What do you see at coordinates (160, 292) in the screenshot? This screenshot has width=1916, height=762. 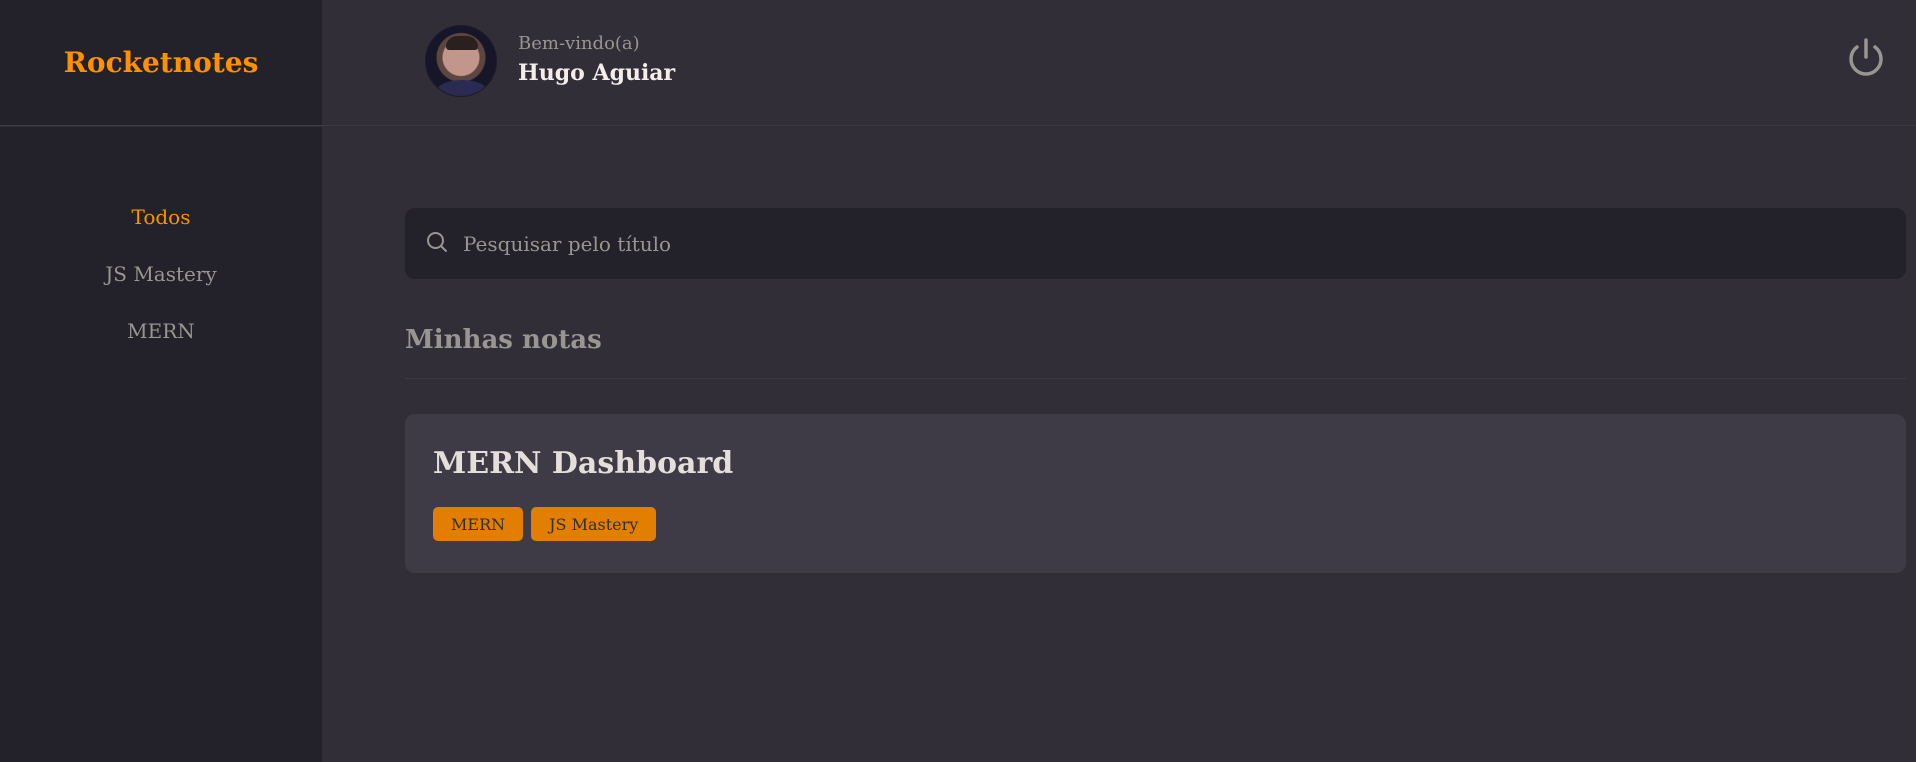 I see `sidebar-item-js-mastery: JS Mastery` at bounding box center [160, 292].